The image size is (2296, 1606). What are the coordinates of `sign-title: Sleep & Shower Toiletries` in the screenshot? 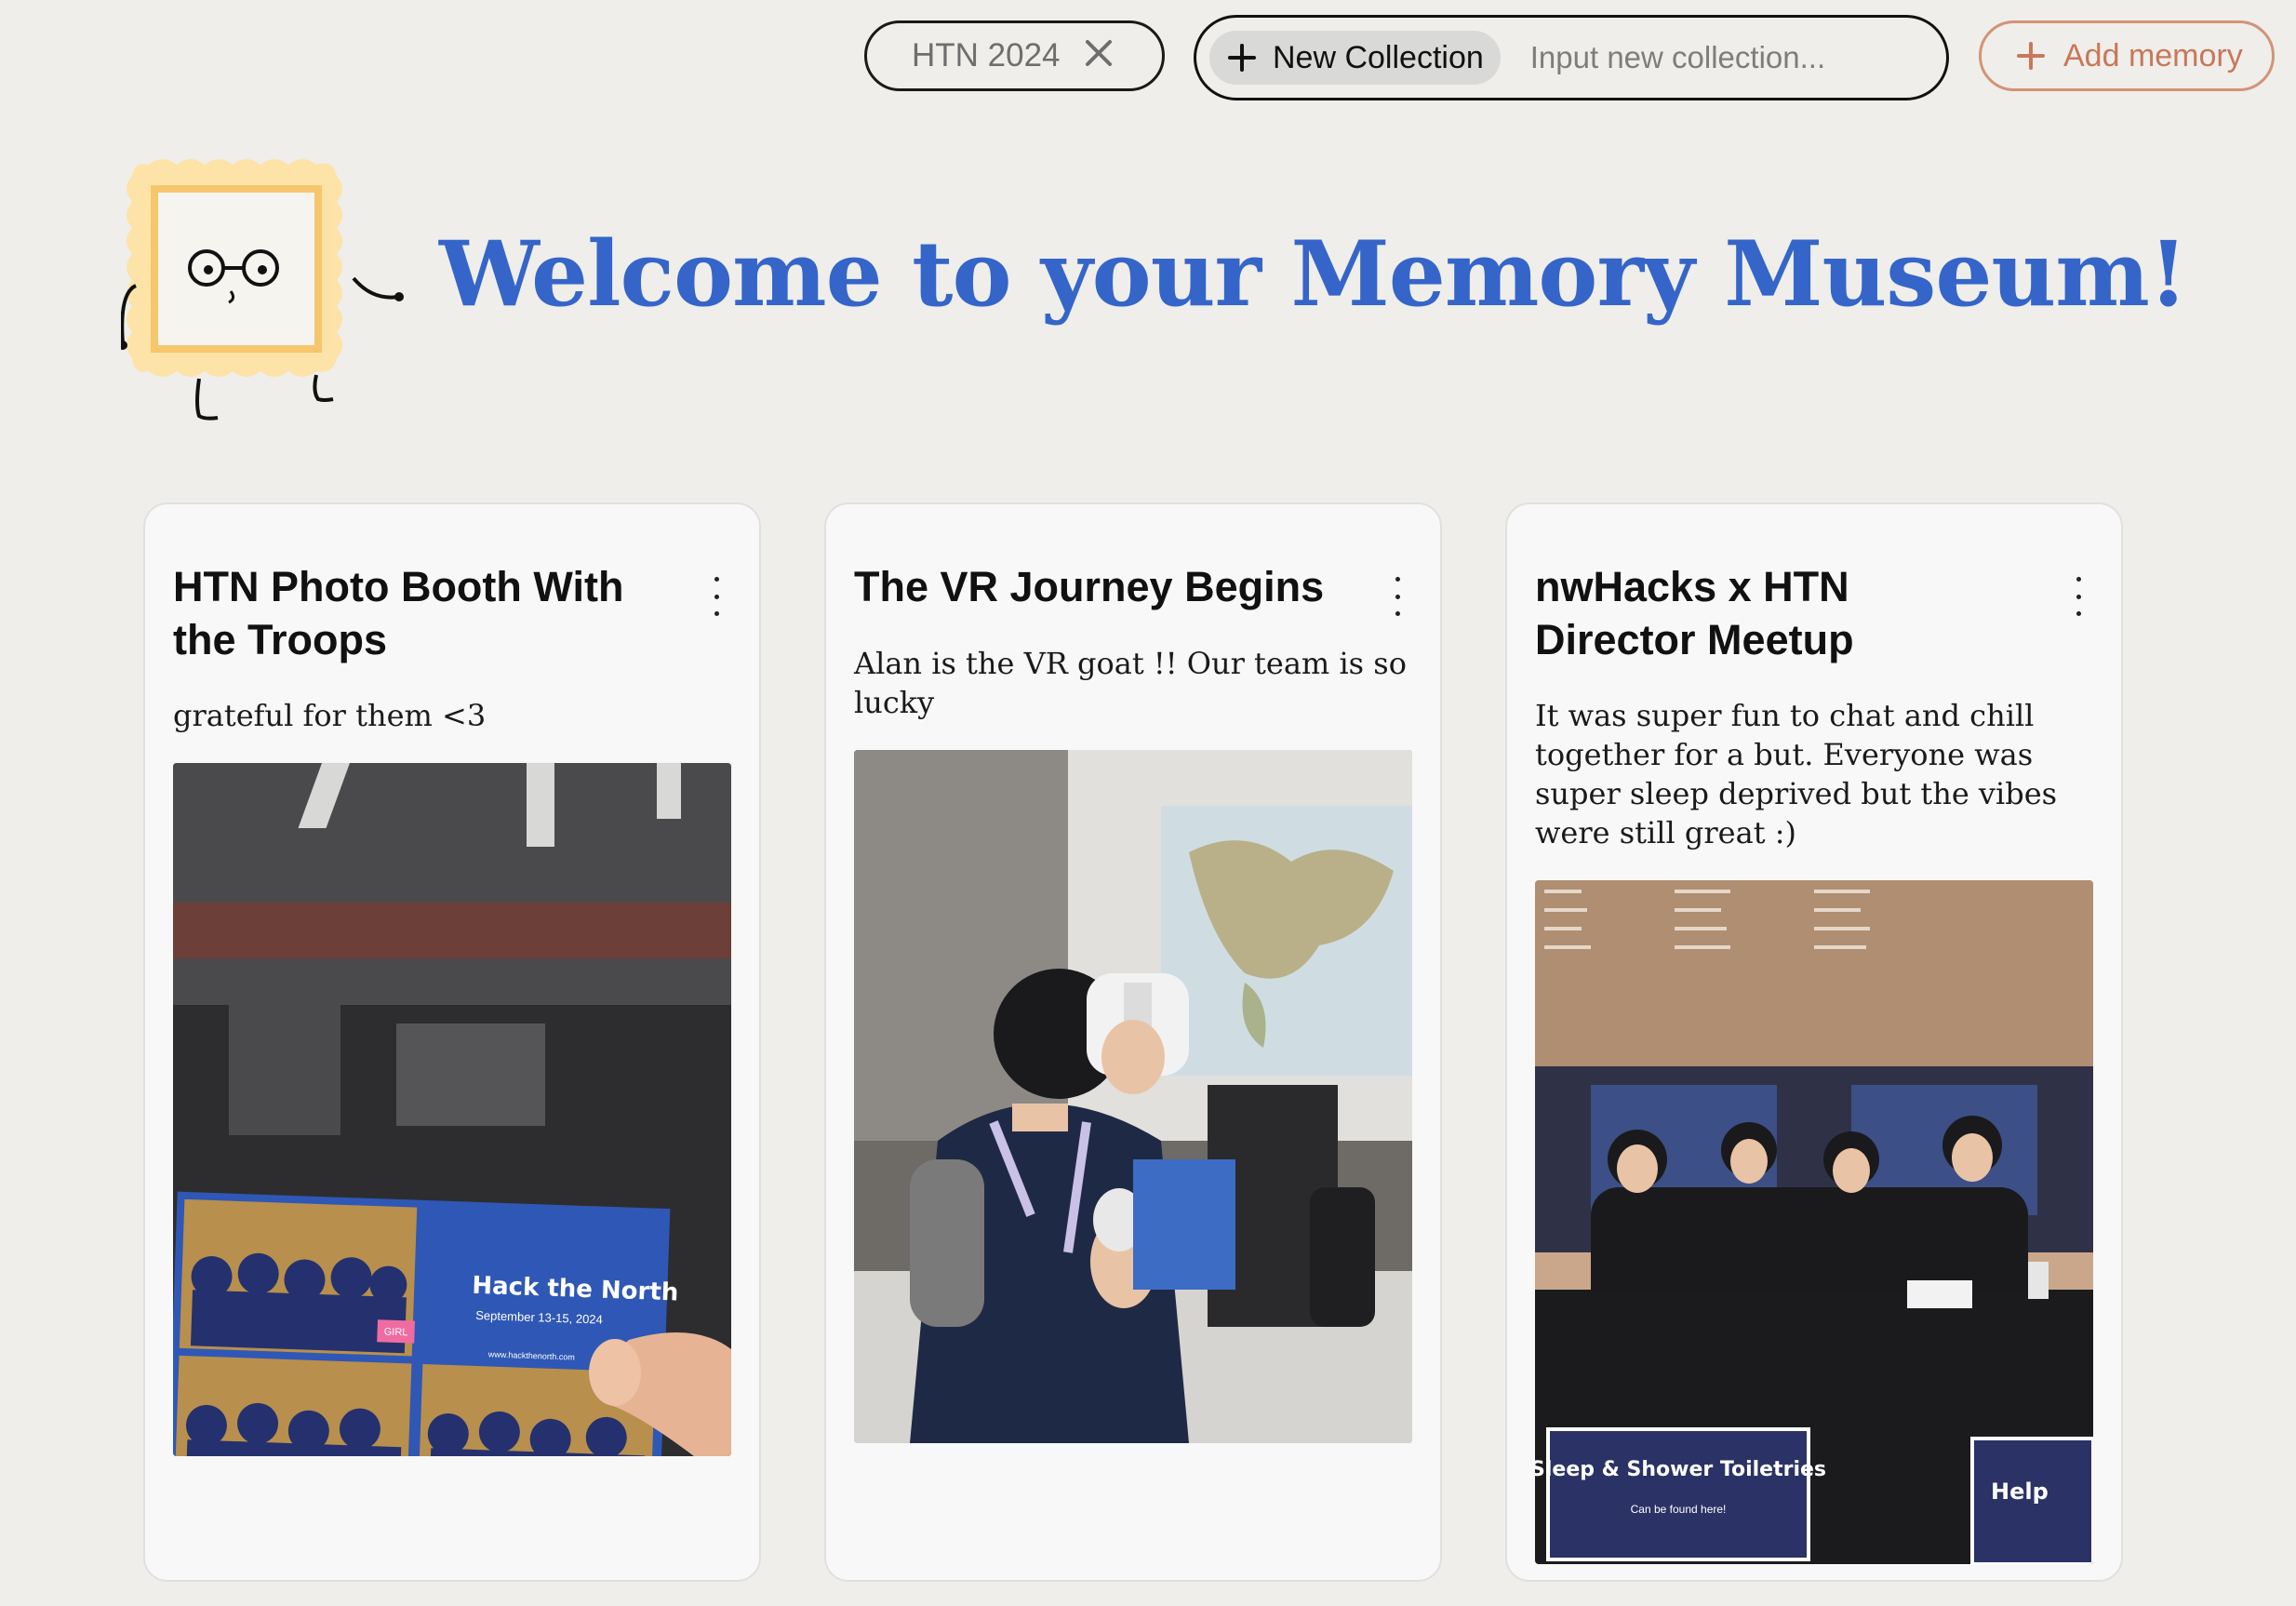 It's located at (1680, 1470).